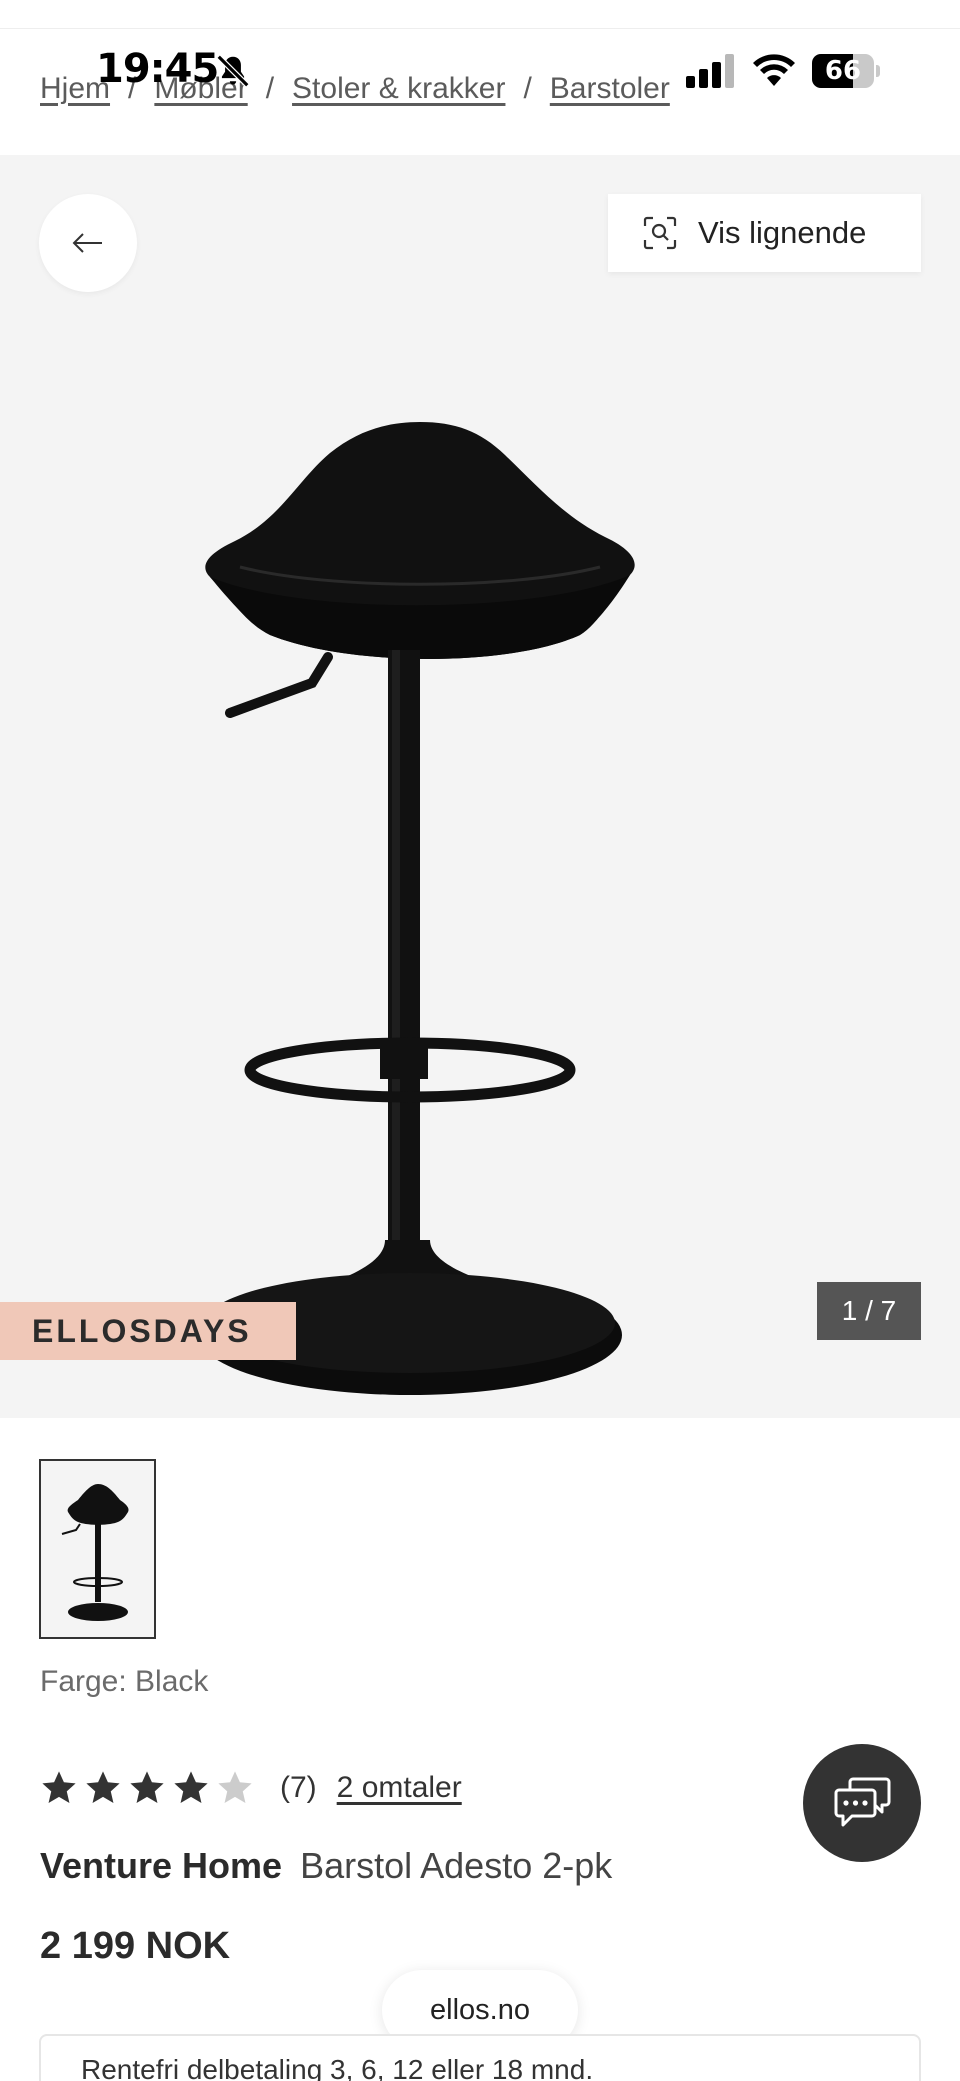 The image size is (960, 2081). Describe the element at coordinates (610, 88) in the screenshot. I see `breadcrumb-barstools: Barstoler` at that location.